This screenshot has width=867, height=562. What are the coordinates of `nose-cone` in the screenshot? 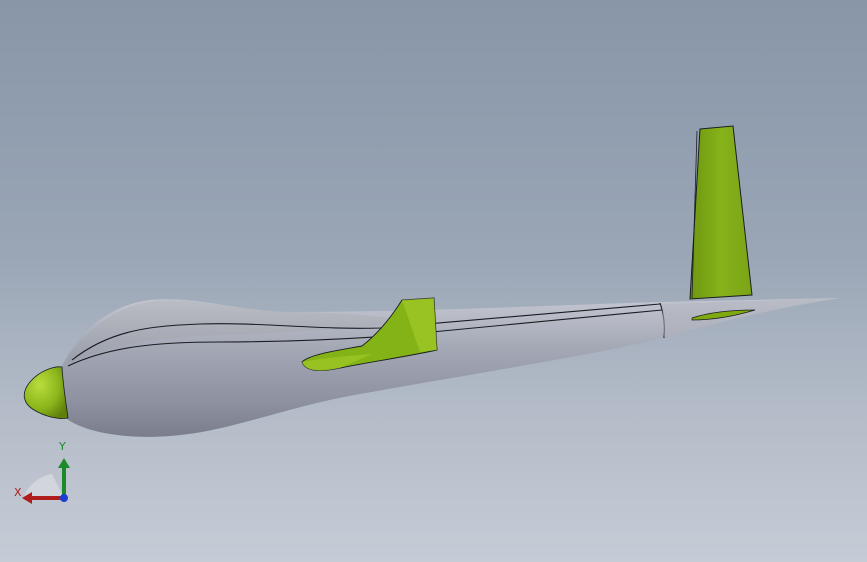 It's located at (46, 392).